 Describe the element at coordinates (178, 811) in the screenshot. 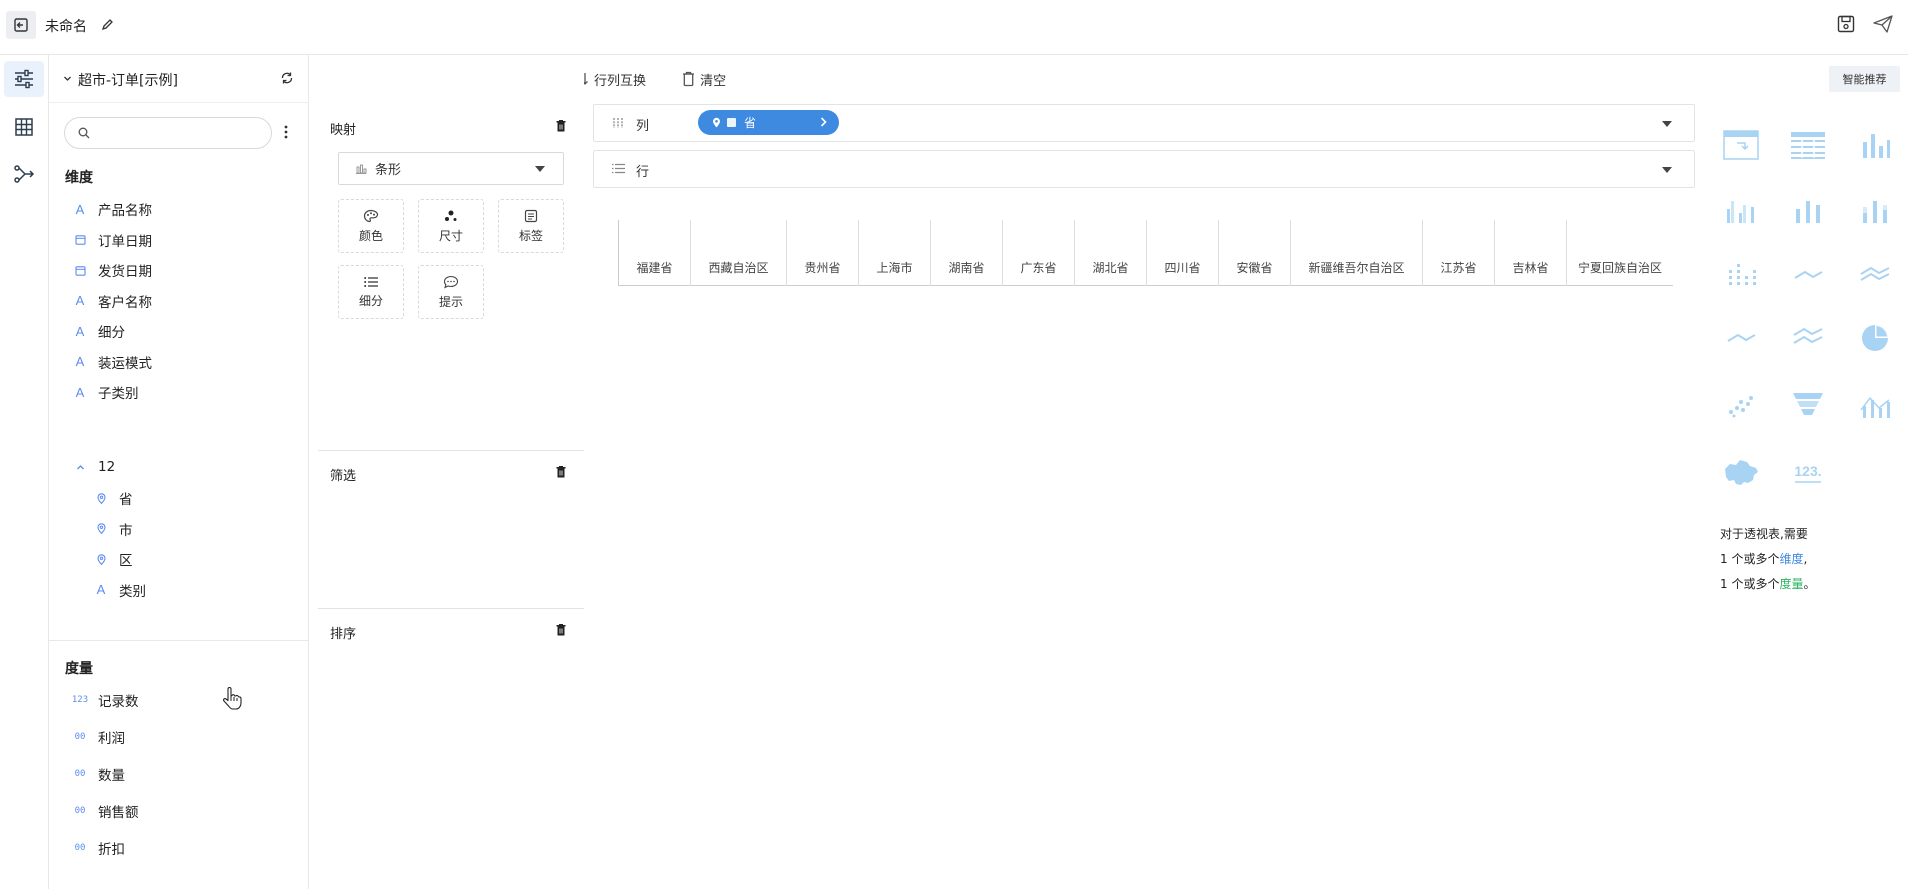

I see `measure-item: 00 销售额` at that location.